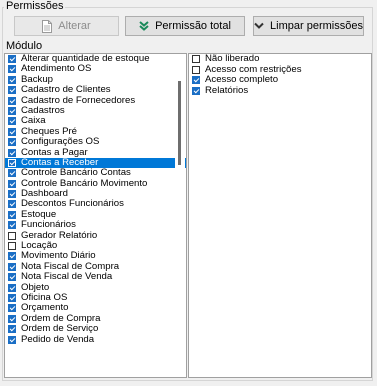  What do you see at coordinates (66, 90) in the screenshot?
I see `list-item-label: Cadastro de Clientes` at bounding box center [66, 90].